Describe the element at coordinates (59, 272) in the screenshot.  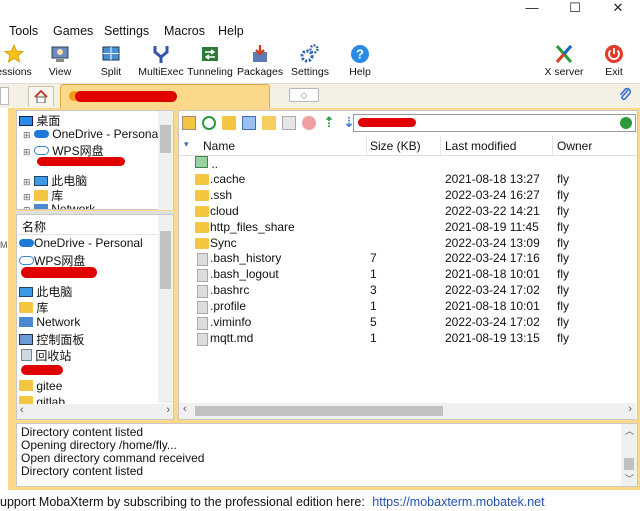
I see `redacted-list-item` at that location.